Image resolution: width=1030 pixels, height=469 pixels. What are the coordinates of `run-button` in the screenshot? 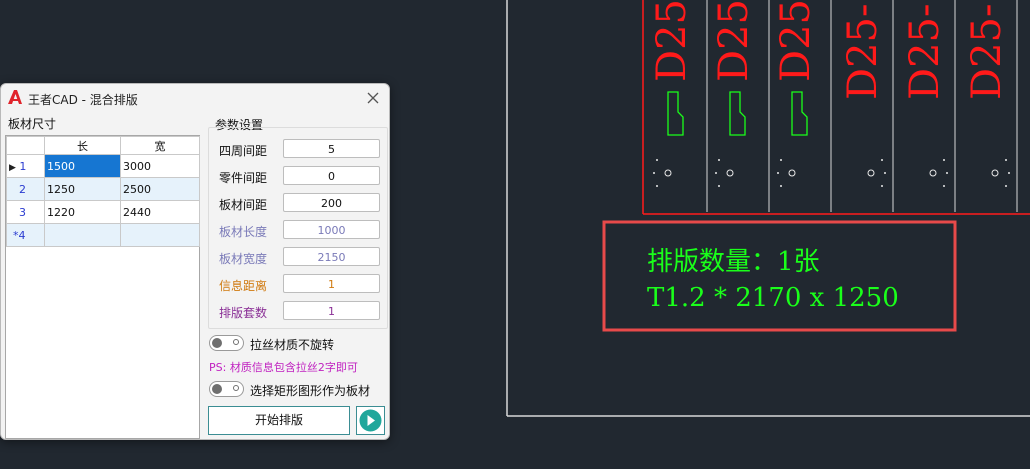 It's located at (370, 420).